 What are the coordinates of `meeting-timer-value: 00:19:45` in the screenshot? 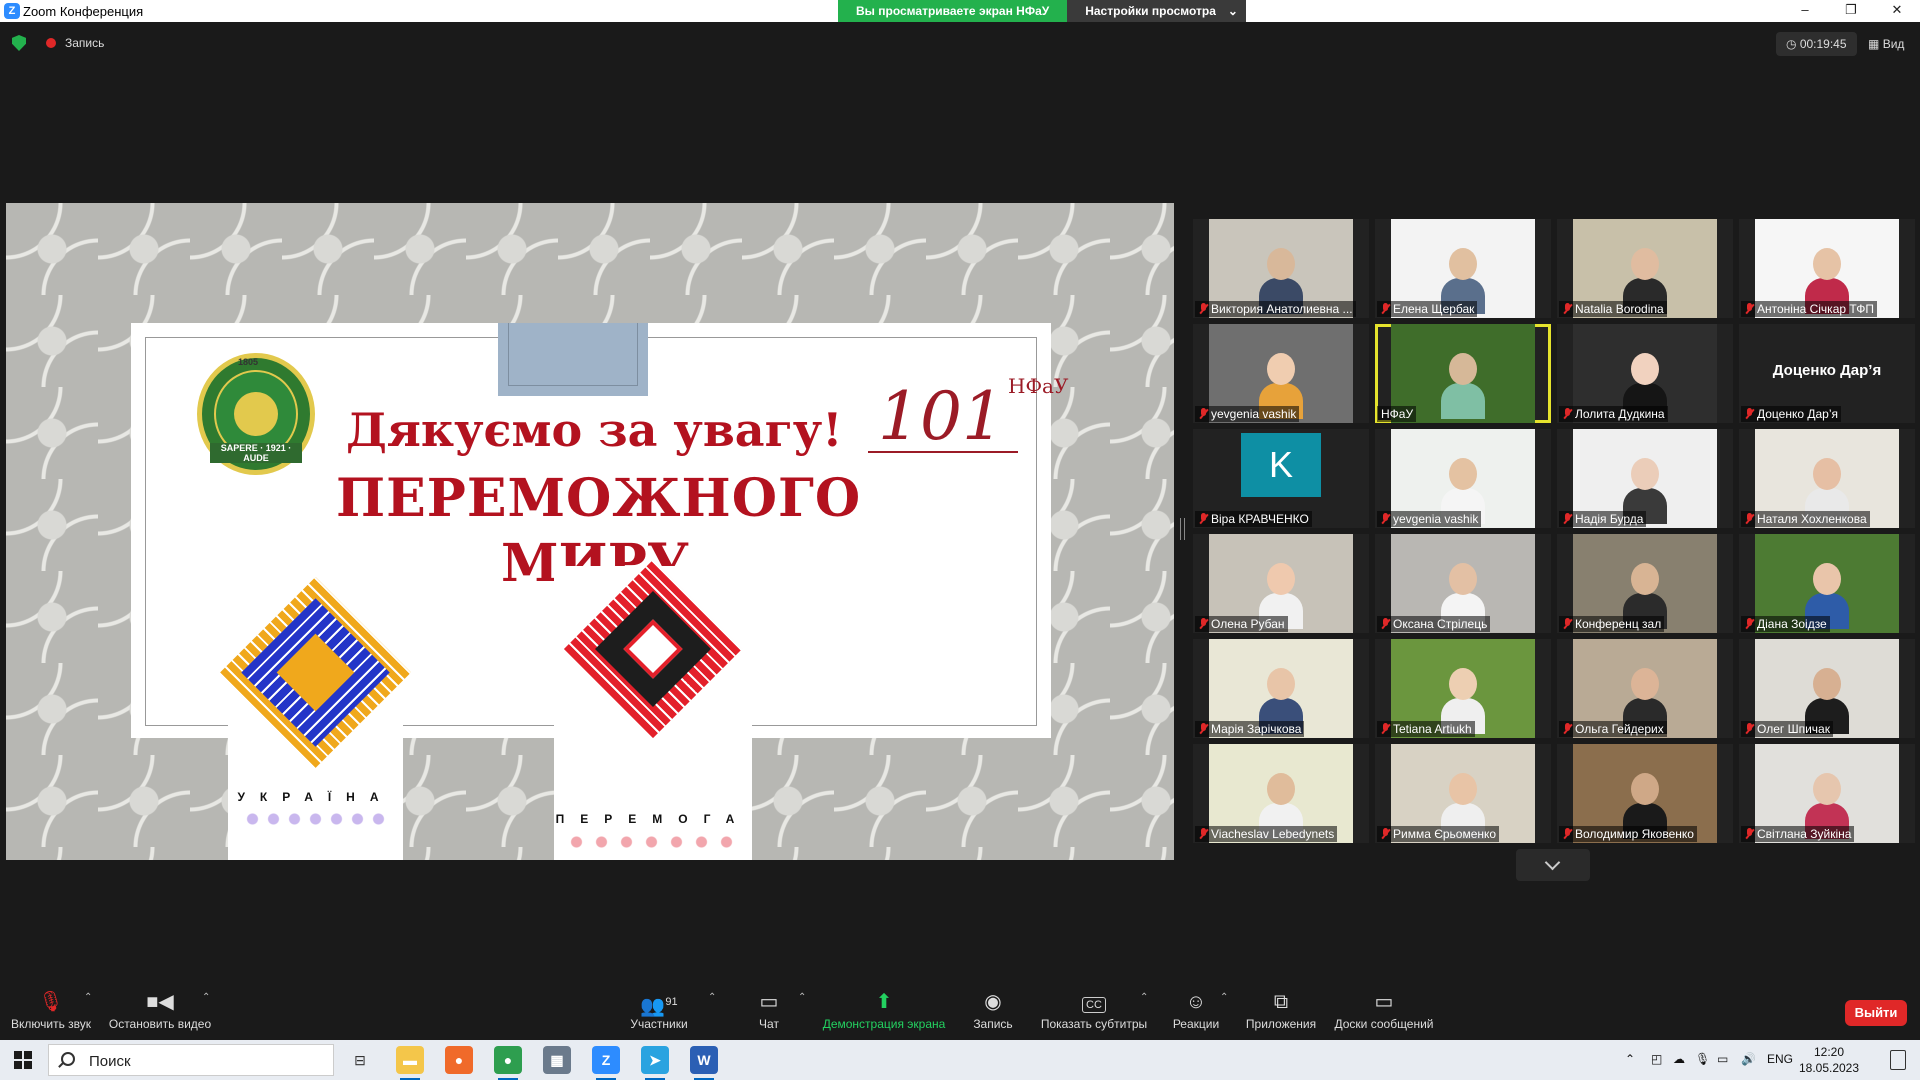 It's located at (1823, 44).